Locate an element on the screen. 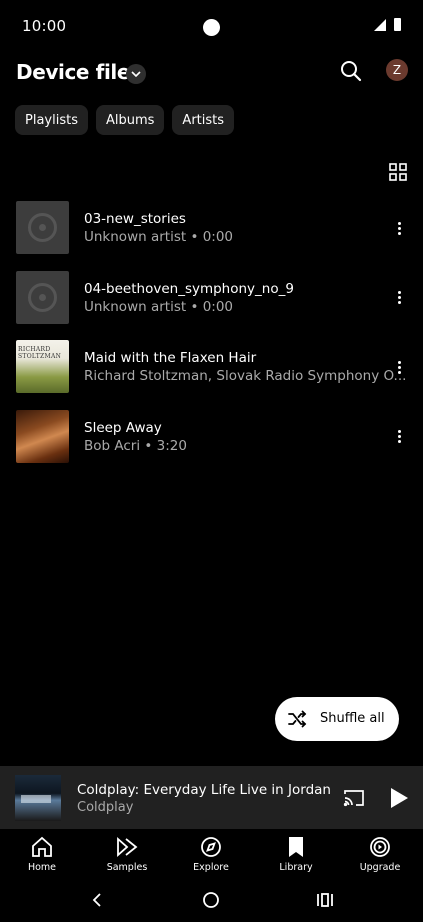  track-title: 04-beethoven_symphony_no_9 is located at coordinates (189, 288).